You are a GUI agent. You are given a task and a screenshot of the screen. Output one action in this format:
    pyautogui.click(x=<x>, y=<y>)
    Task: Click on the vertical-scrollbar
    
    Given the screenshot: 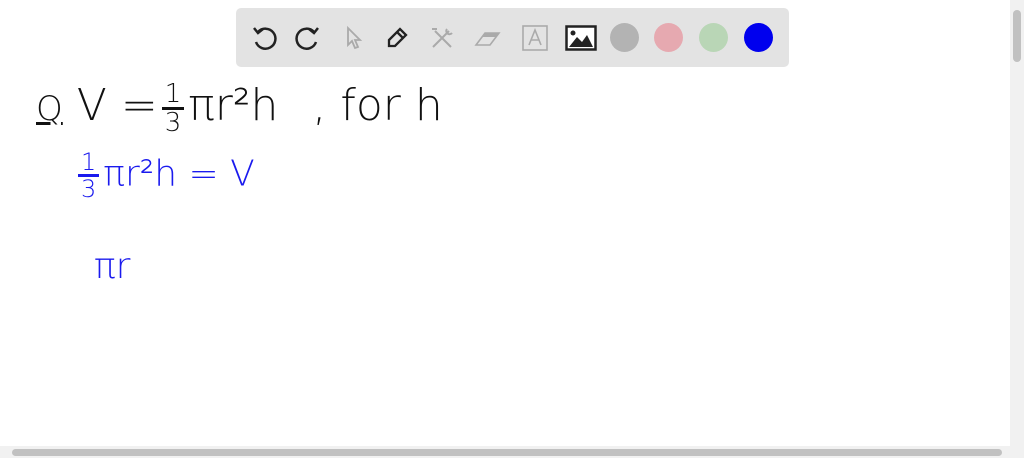 What is the action you would take?
    pyautogui.click(x=1017, y=223)
    